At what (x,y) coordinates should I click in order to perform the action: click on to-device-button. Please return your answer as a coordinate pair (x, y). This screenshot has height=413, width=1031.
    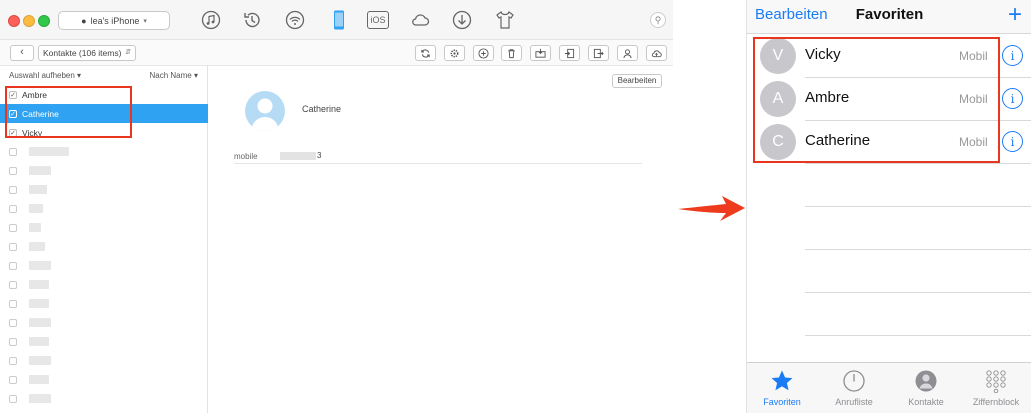
    Looking at the image, I should click on (540, 53).